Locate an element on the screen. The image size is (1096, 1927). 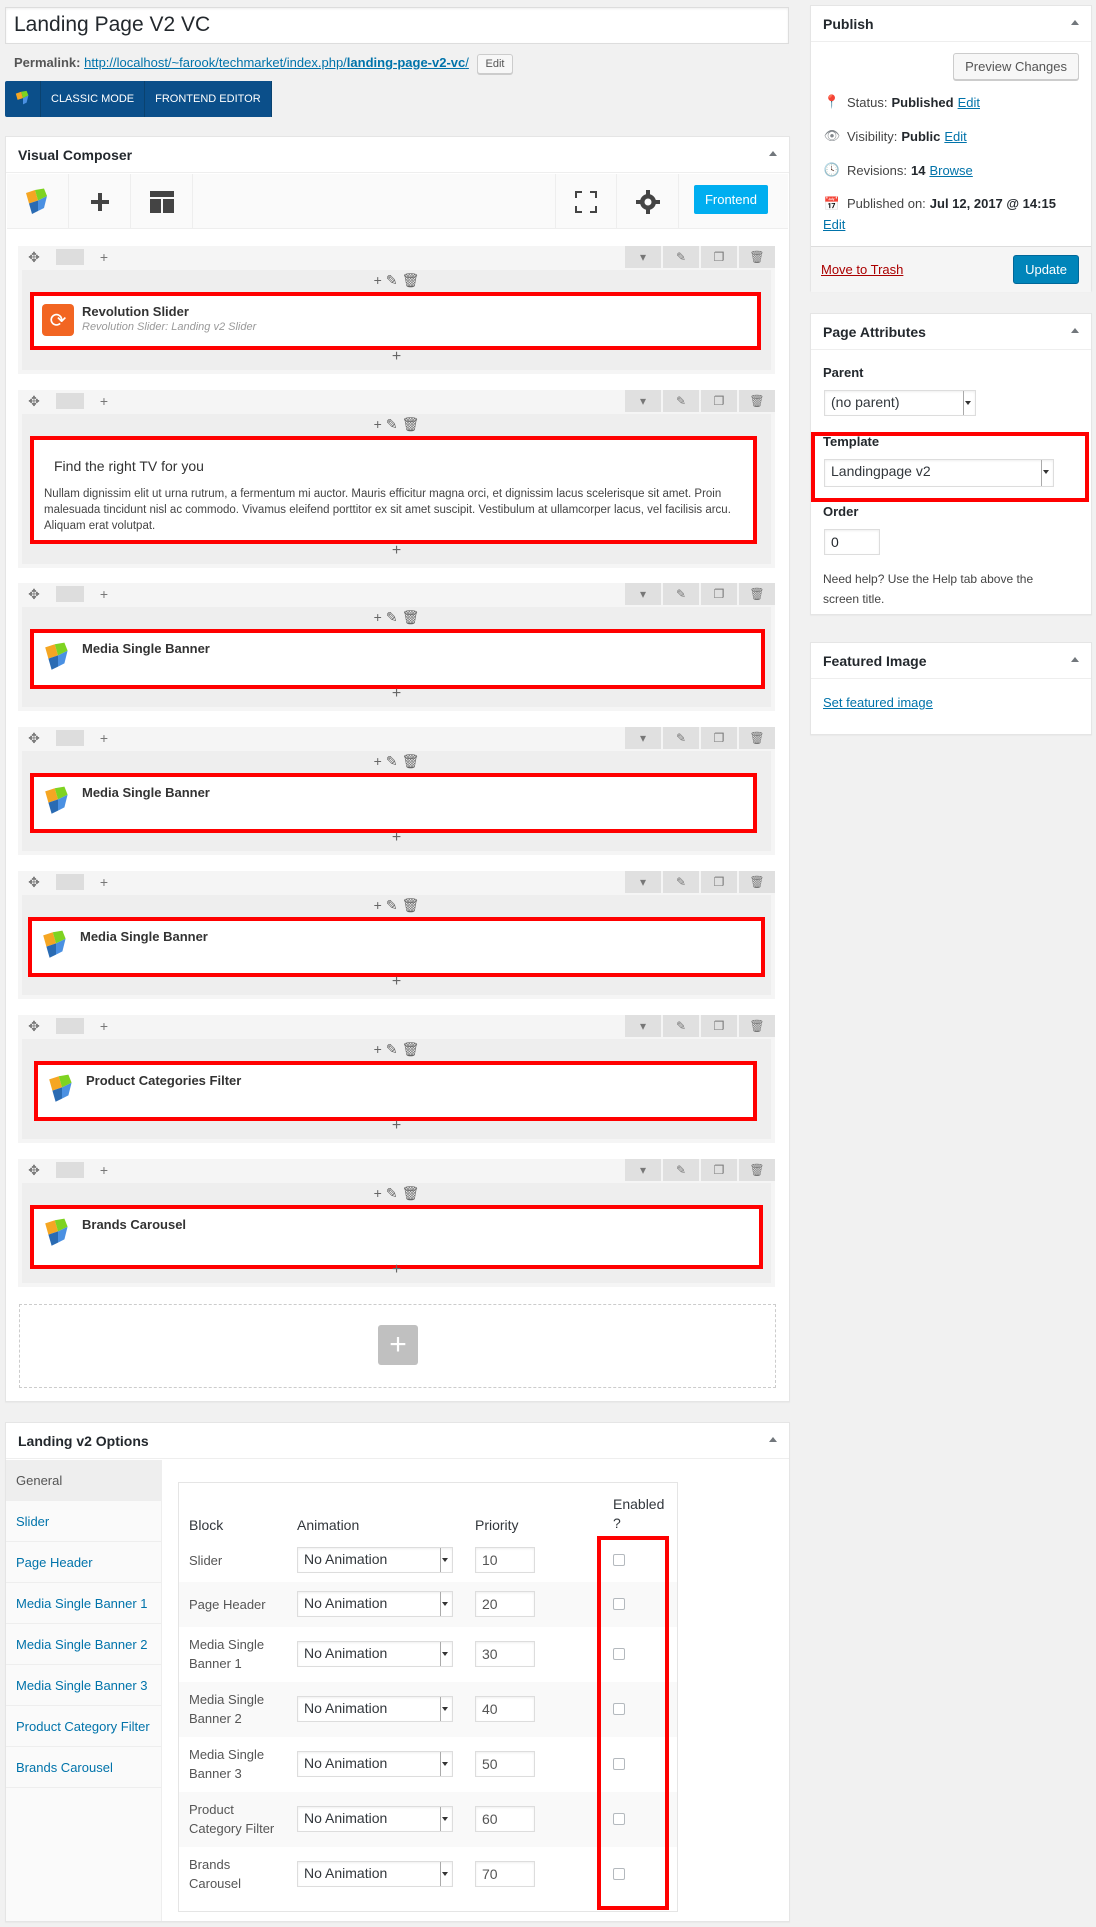
tab-page-header: Page Header is located at coordinates (83, 1562).